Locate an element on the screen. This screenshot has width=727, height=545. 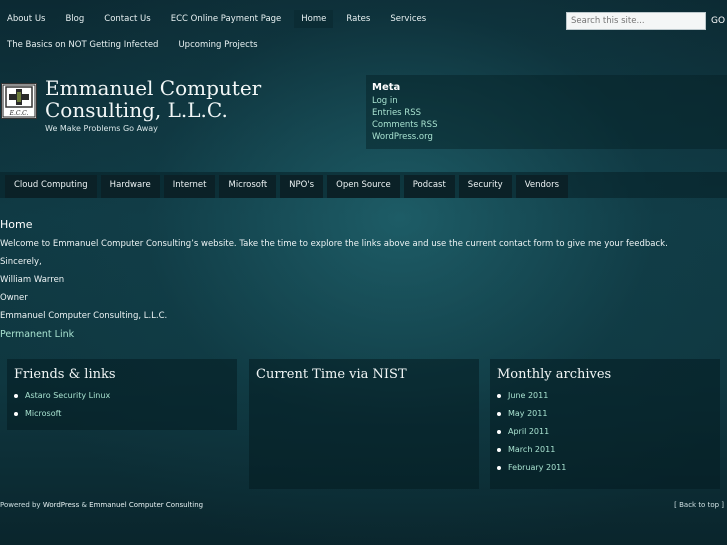
site-title: Emmanuel Computer Consulting, L.L.C. is located at coordinates (153, 99).